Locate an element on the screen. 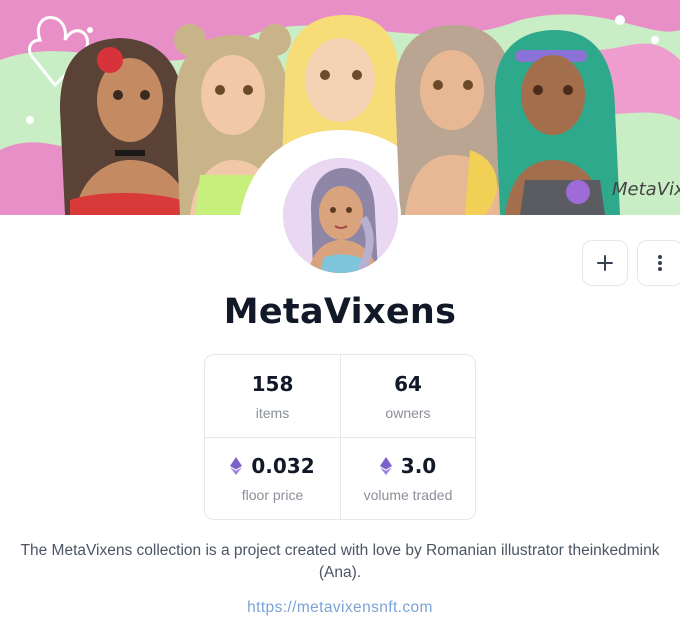  stat-volume-traded-label: volume traded is located at coordinates (408, 495).